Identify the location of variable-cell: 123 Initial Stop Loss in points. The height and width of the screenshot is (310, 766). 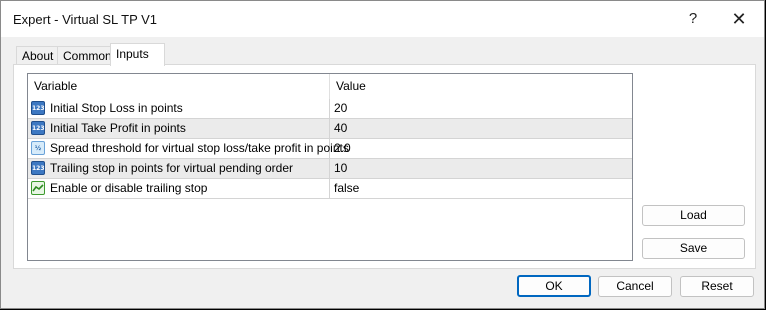
(179, 108).